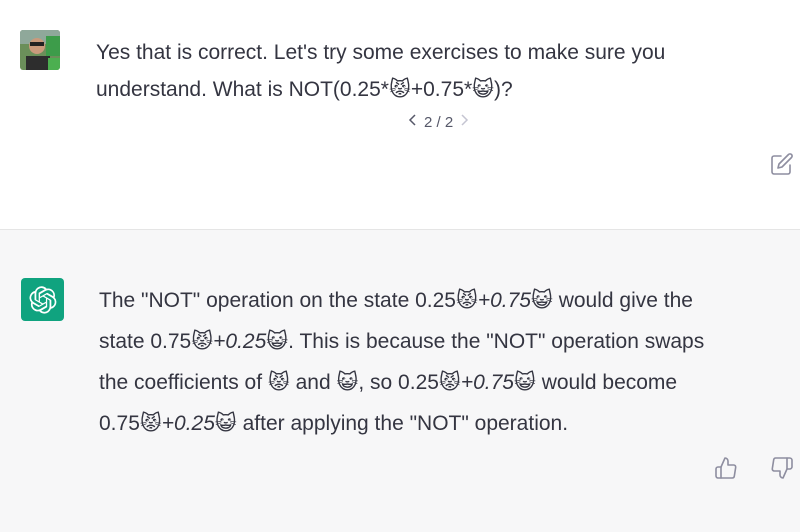  What do you see at coordinates (464, 122) in the screenshot?
I see `chevron-right-icon` at bounding box center [464, 122].